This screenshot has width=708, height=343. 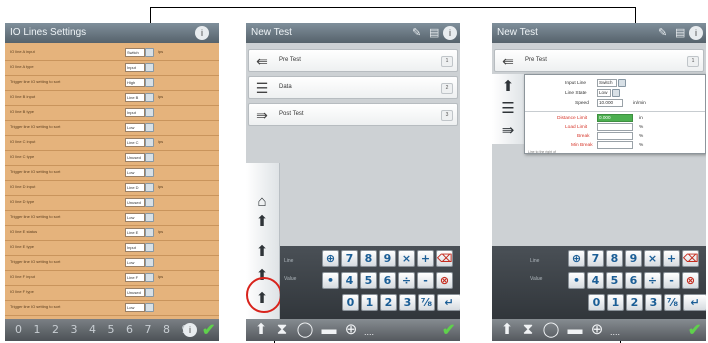 What do you see at coordinates (615, 145) in the screenshot?
I see `min-break-field` at bounding box center [615, 145].